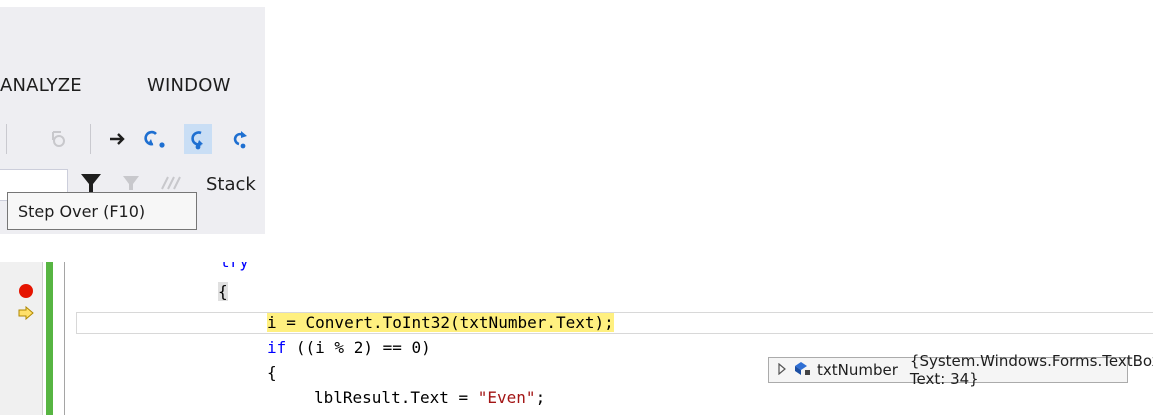 The width and height of the screenshot is (1153, 415). What do you see at coordinates (26, 291) in the screenshot?
I see `breakpoint-icon` at bounding box center [26, 291].